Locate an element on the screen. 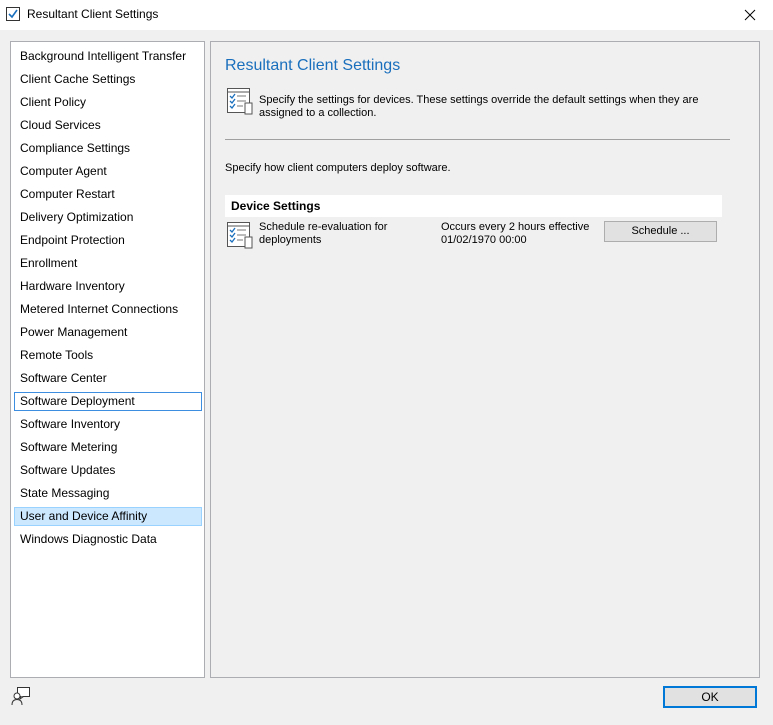  sidebar-item-software-inventory: Software Inventory is located at coordinates (108, 424).